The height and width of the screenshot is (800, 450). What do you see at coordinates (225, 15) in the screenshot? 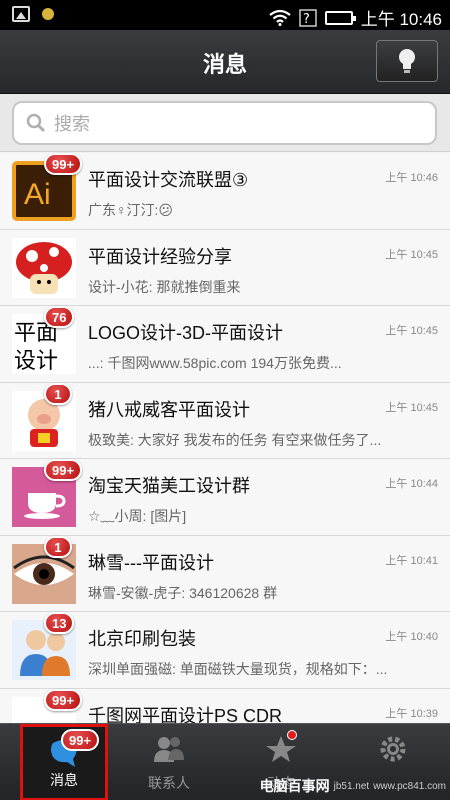
I see `status-bar: ? 上午 10:46` at bounding box center [225, 15].